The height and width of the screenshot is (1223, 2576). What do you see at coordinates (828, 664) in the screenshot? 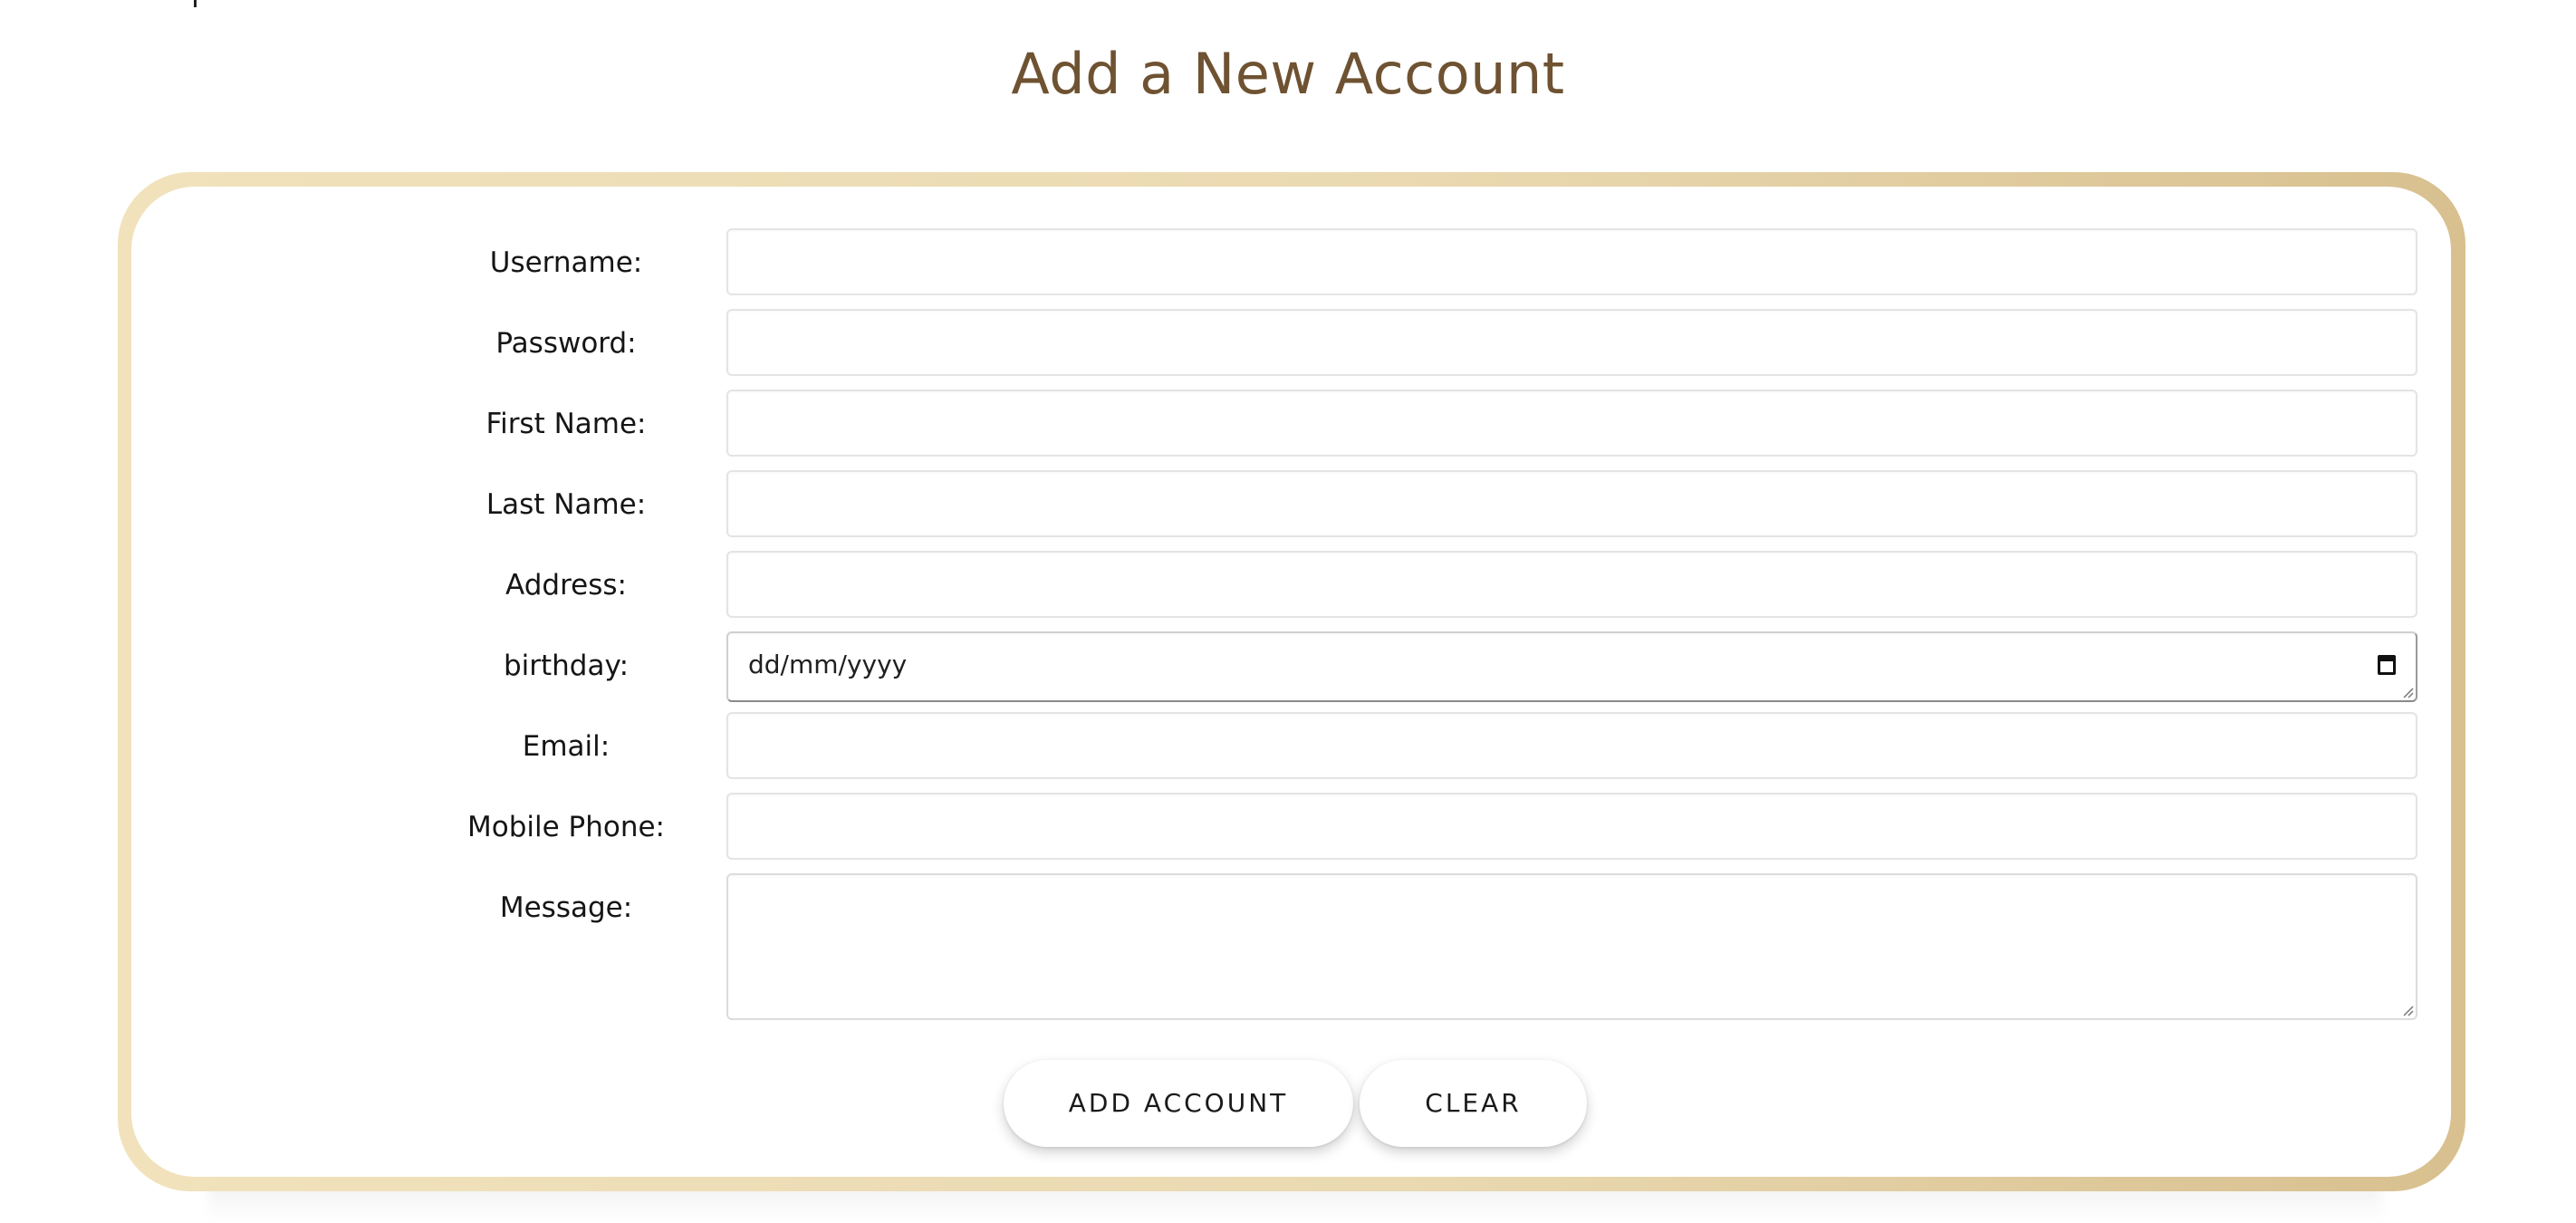
I see `birthday-placeholder: dd/mm/yyyy` at bounding box center [828, 664].